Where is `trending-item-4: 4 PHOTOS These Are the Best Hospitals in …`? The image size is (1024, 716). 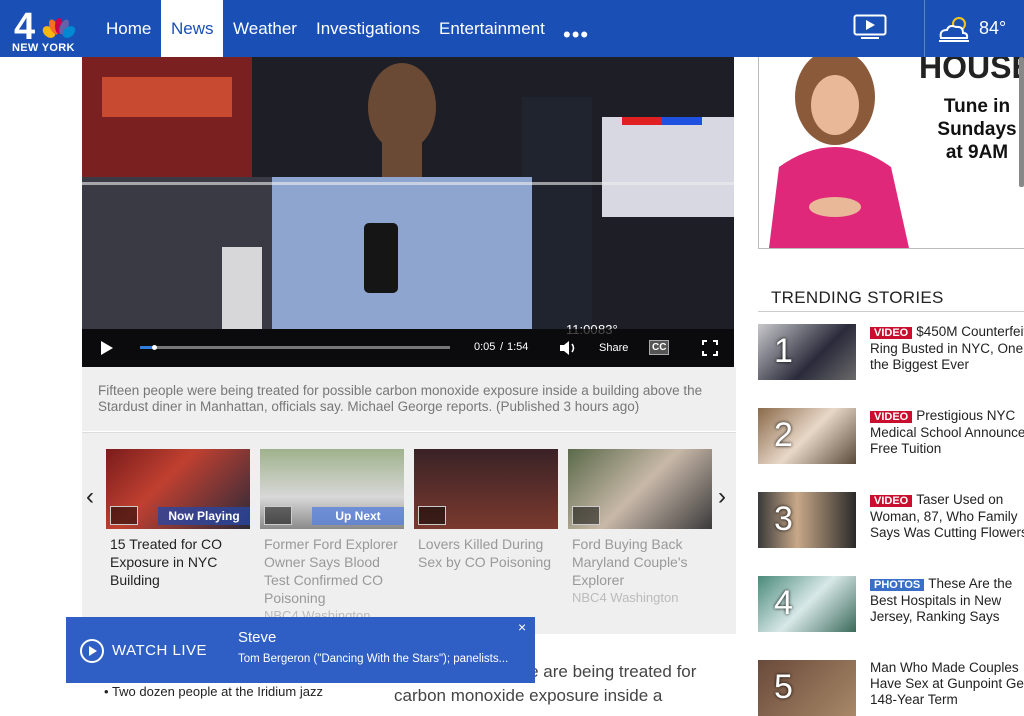 trending-item-4: 4 PHOTOS These Are the Best Hospitals in … is located at coordinates (891, 604).